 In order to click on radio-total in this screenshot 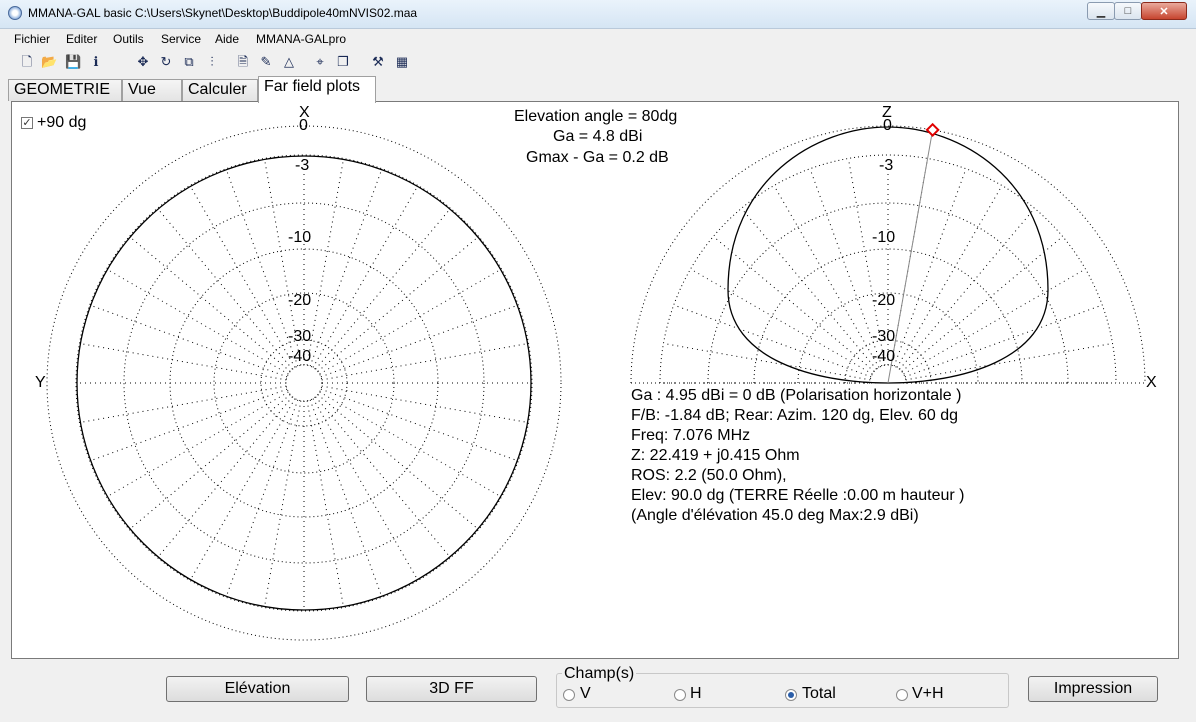, I will do `click(791, 695)`.